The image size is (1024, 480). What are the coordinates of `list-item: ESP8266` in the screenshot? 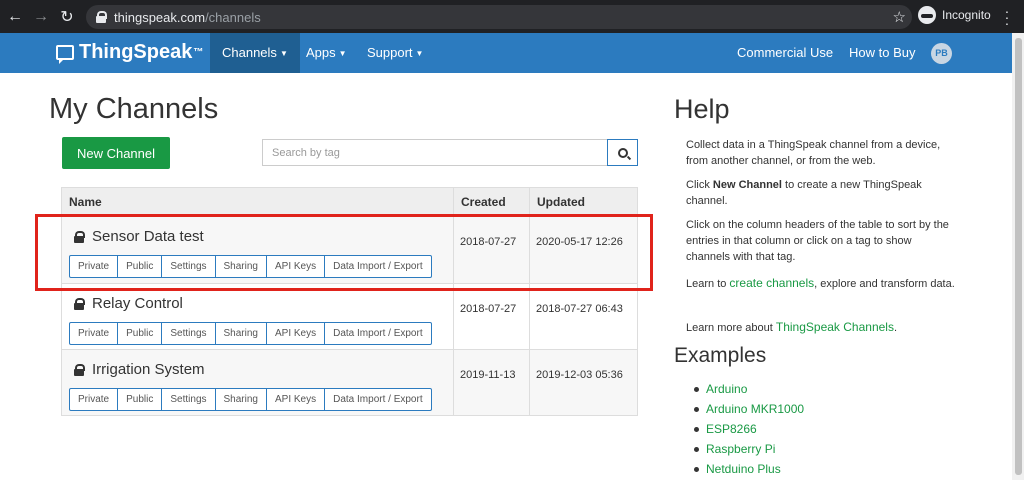 It's located at (749, 429).